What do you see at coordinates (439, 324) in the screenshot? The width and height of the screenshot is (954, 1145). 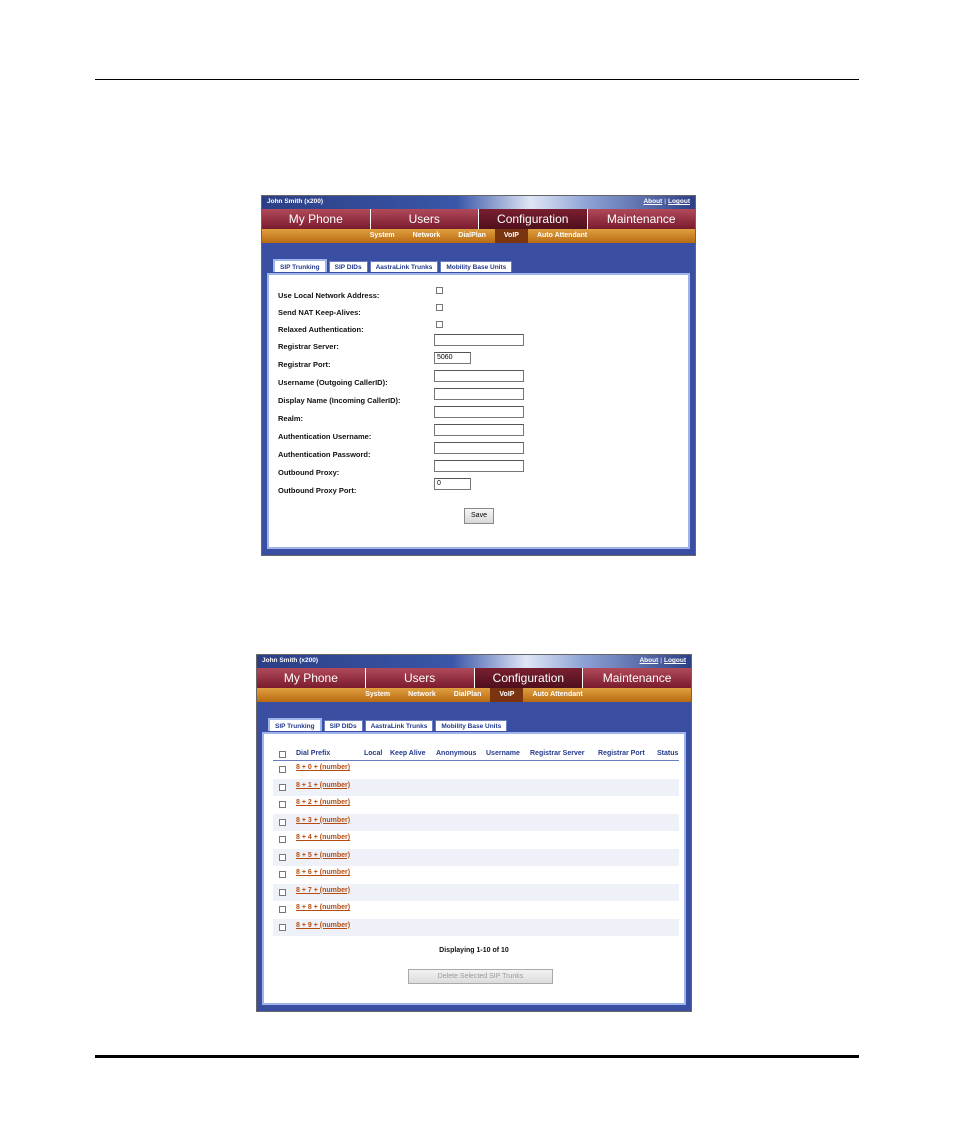 I see `relaxed-auth-checkbox` at bounding box center [439, 324].